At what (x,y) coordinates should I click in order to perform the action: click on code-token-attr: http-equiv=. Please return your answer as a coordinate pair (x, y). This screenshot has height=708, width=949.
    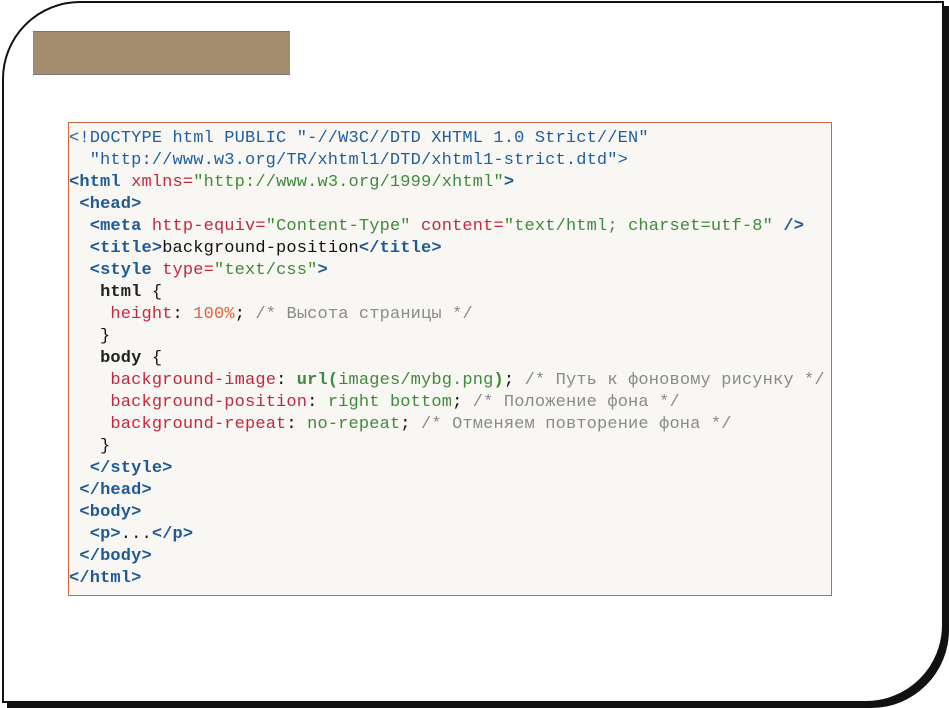
    Looking at the image, I should click on (208, 226).